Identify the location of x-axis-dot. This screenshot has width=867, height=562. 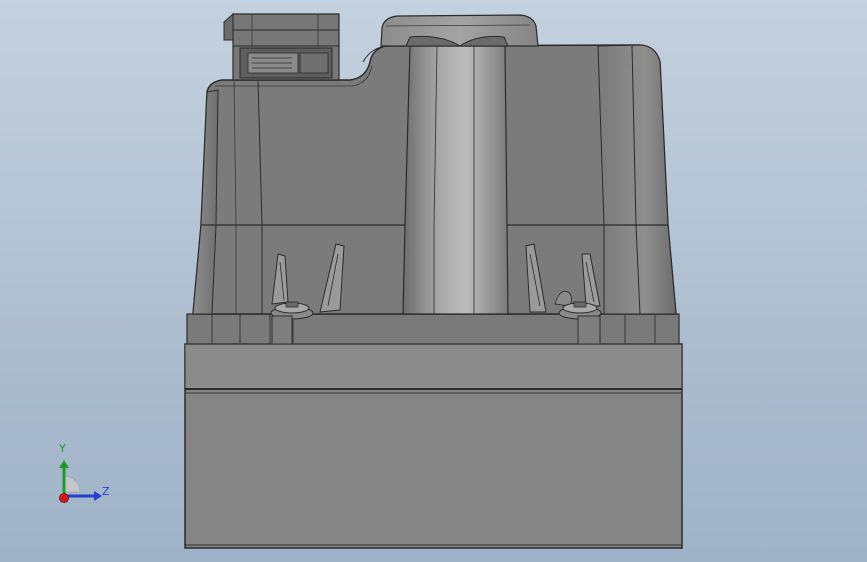
(64, 498).